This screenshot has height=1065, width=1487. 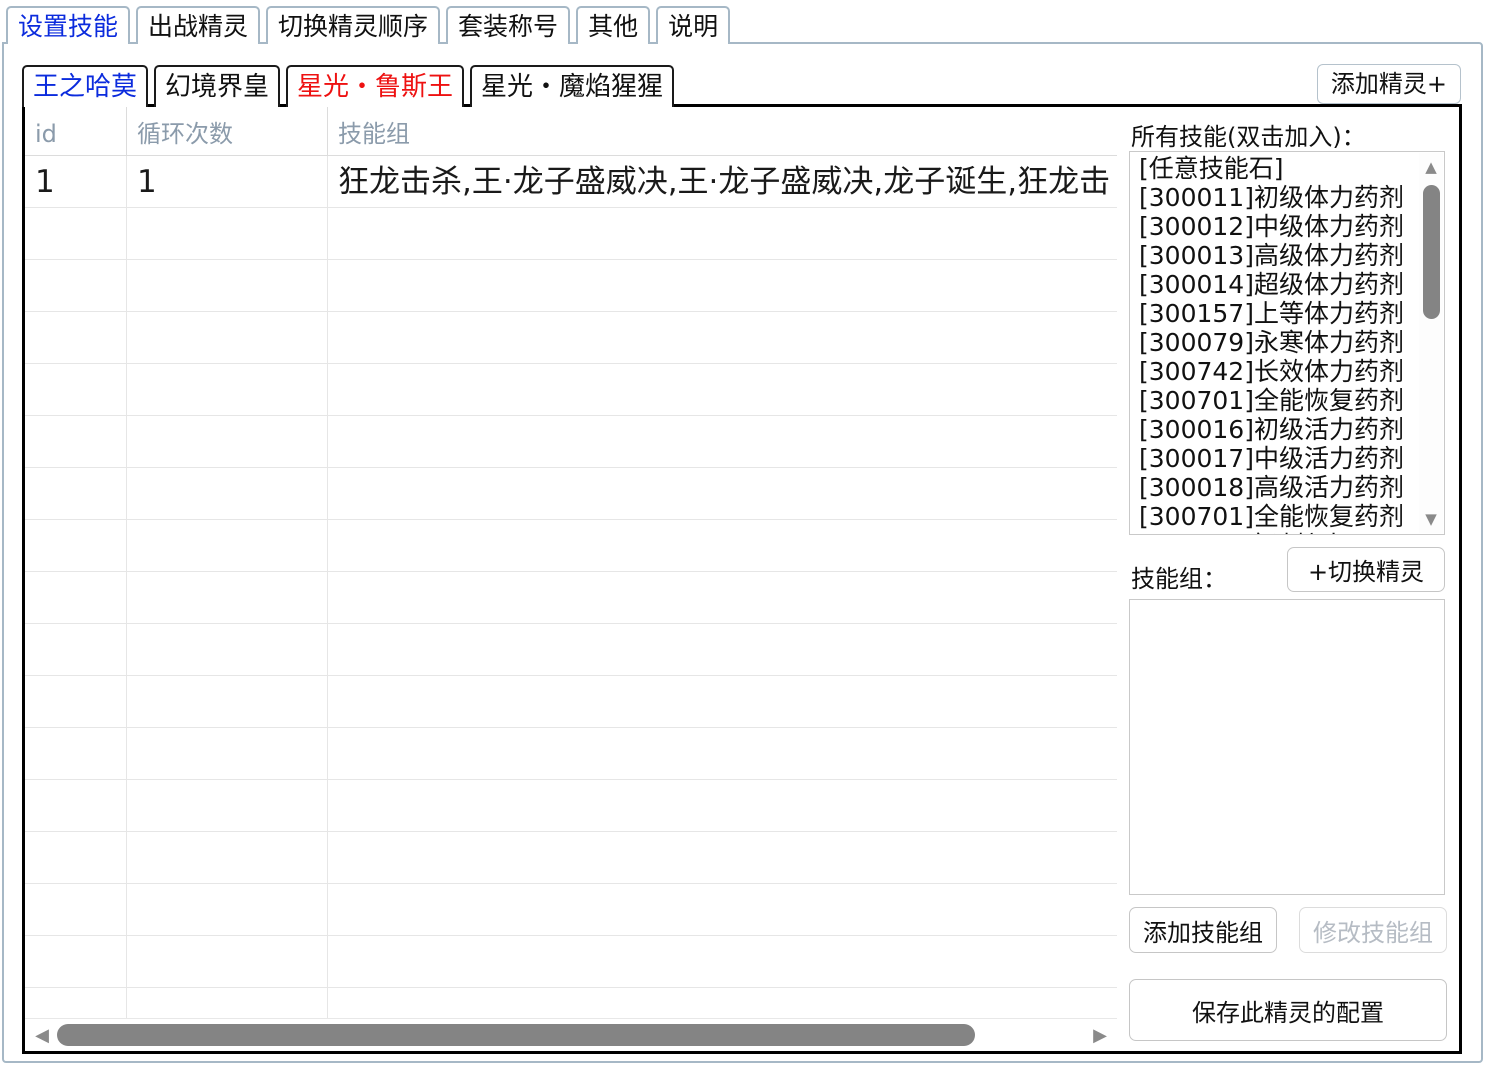 I want to click on list-item: [300157]上等体力药剂, so click(x=1275, y=313).